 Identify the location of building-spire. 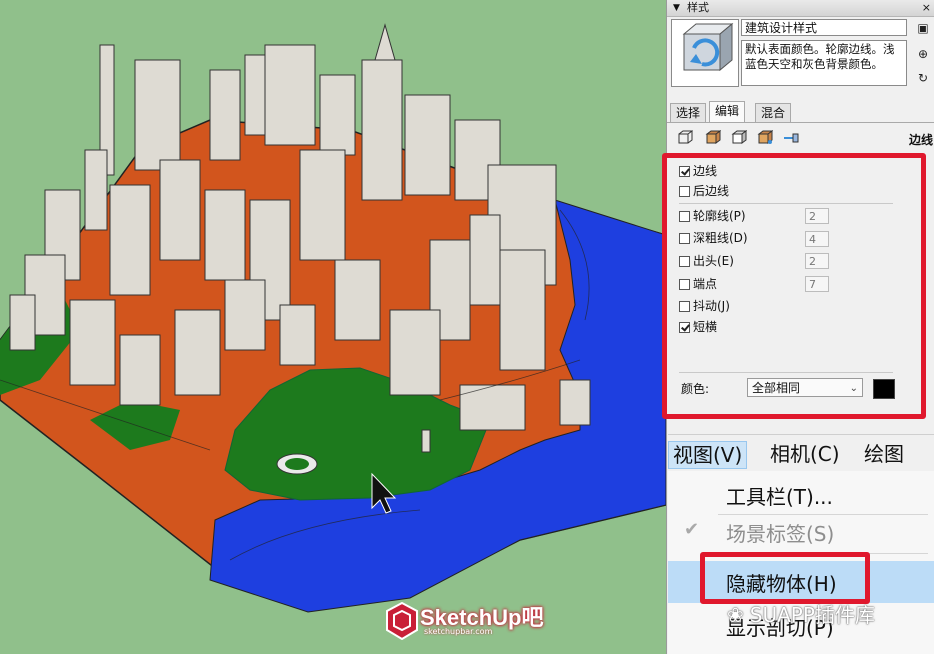
(385, 42).